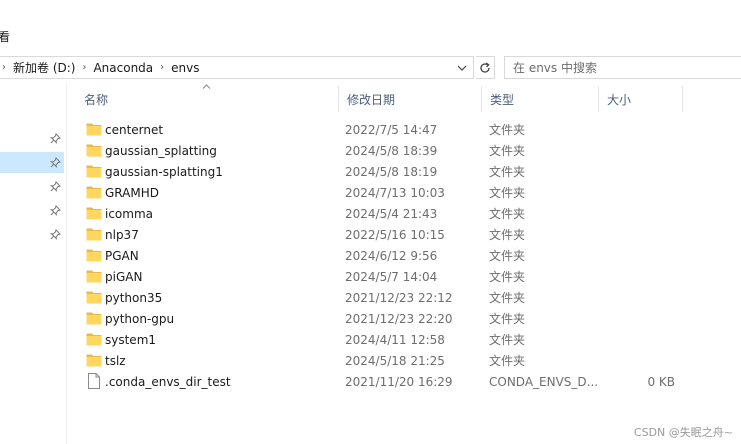 Image resolution: width=741 pixels, height=444 pixels. I want to click on file-row: nlp37 2022/5/16 10:15 文件夹, so click(381, 234).